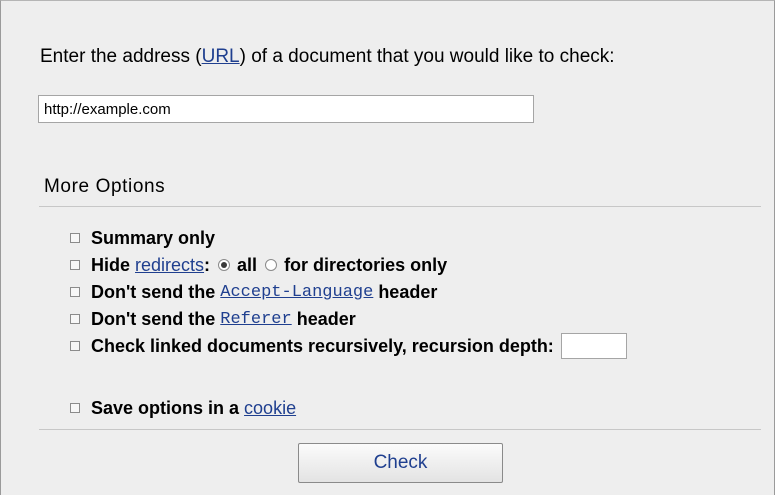  I want to click on save-cookie-checkbox, so click(75, 408).